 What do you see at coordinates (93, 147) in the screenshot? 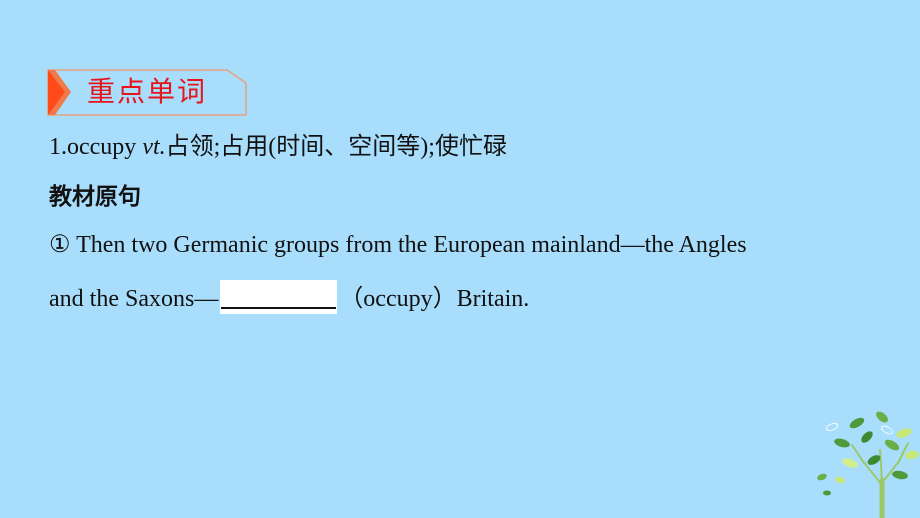
I see `entry-word: 1.occupy` at bounding box center [93, 147].